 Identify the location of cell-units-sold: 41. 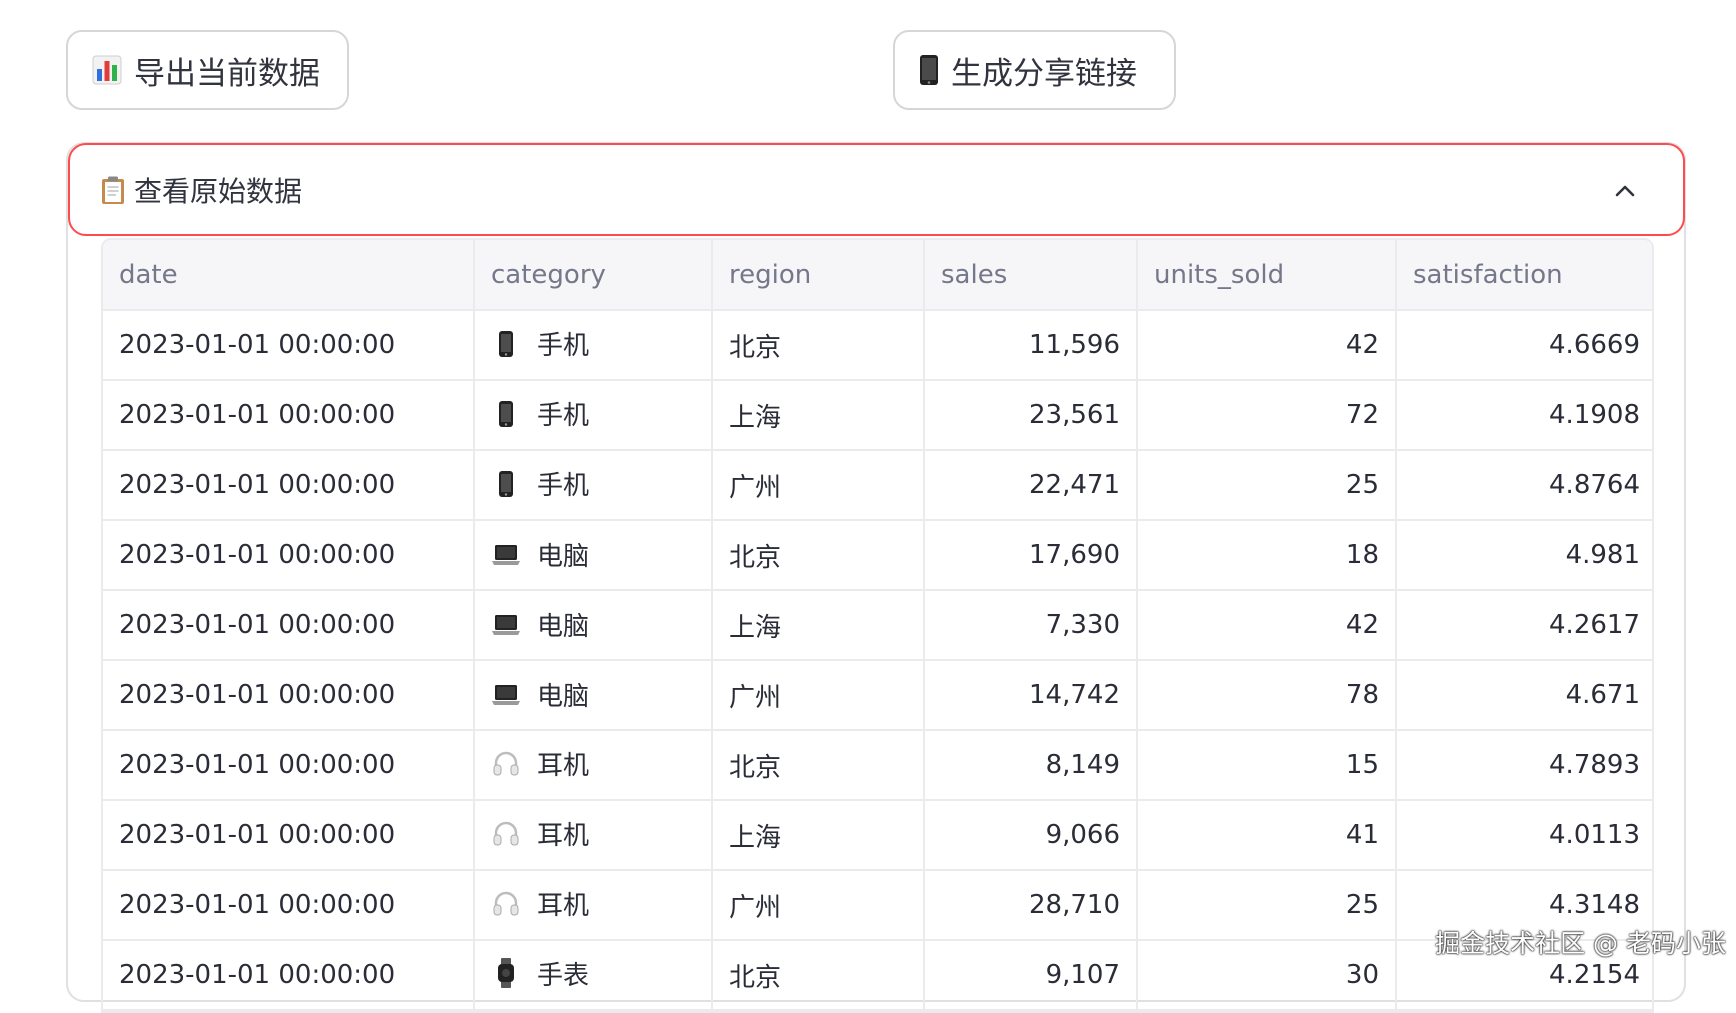
(1267, 835).